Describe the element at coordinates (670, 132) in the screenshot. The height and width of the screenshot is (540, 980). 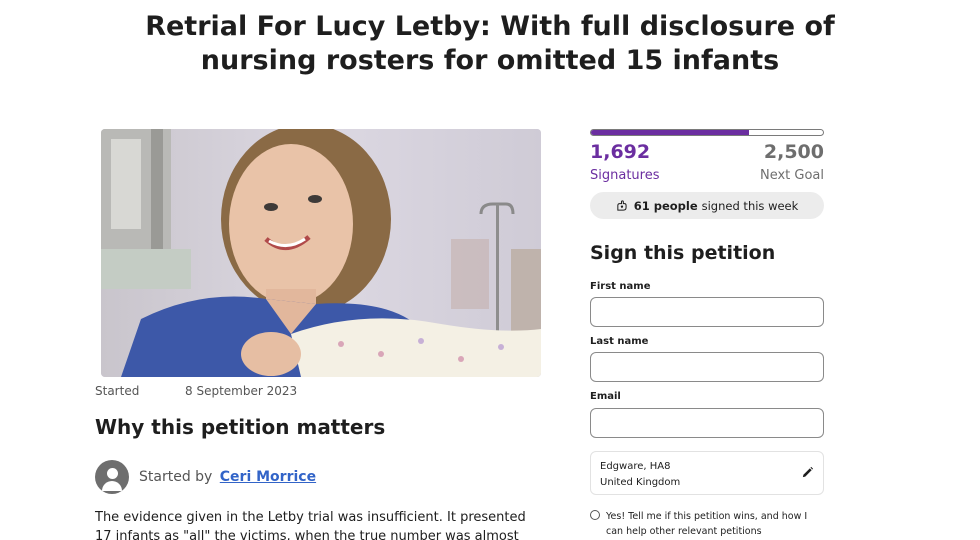
I see `progress-fill` at that location.